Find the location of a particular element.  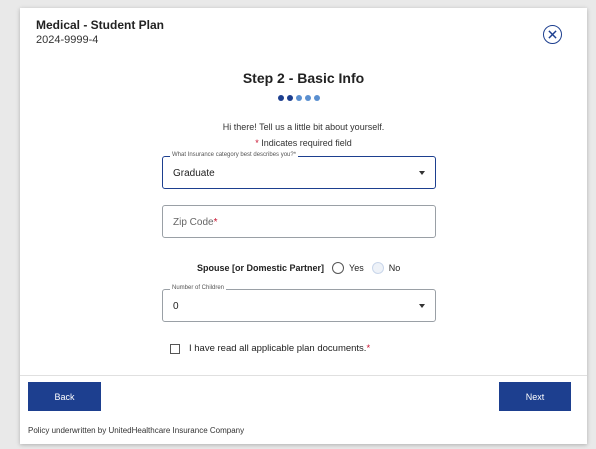

plan-documents-checkbox is located at coordinates (175, 348).